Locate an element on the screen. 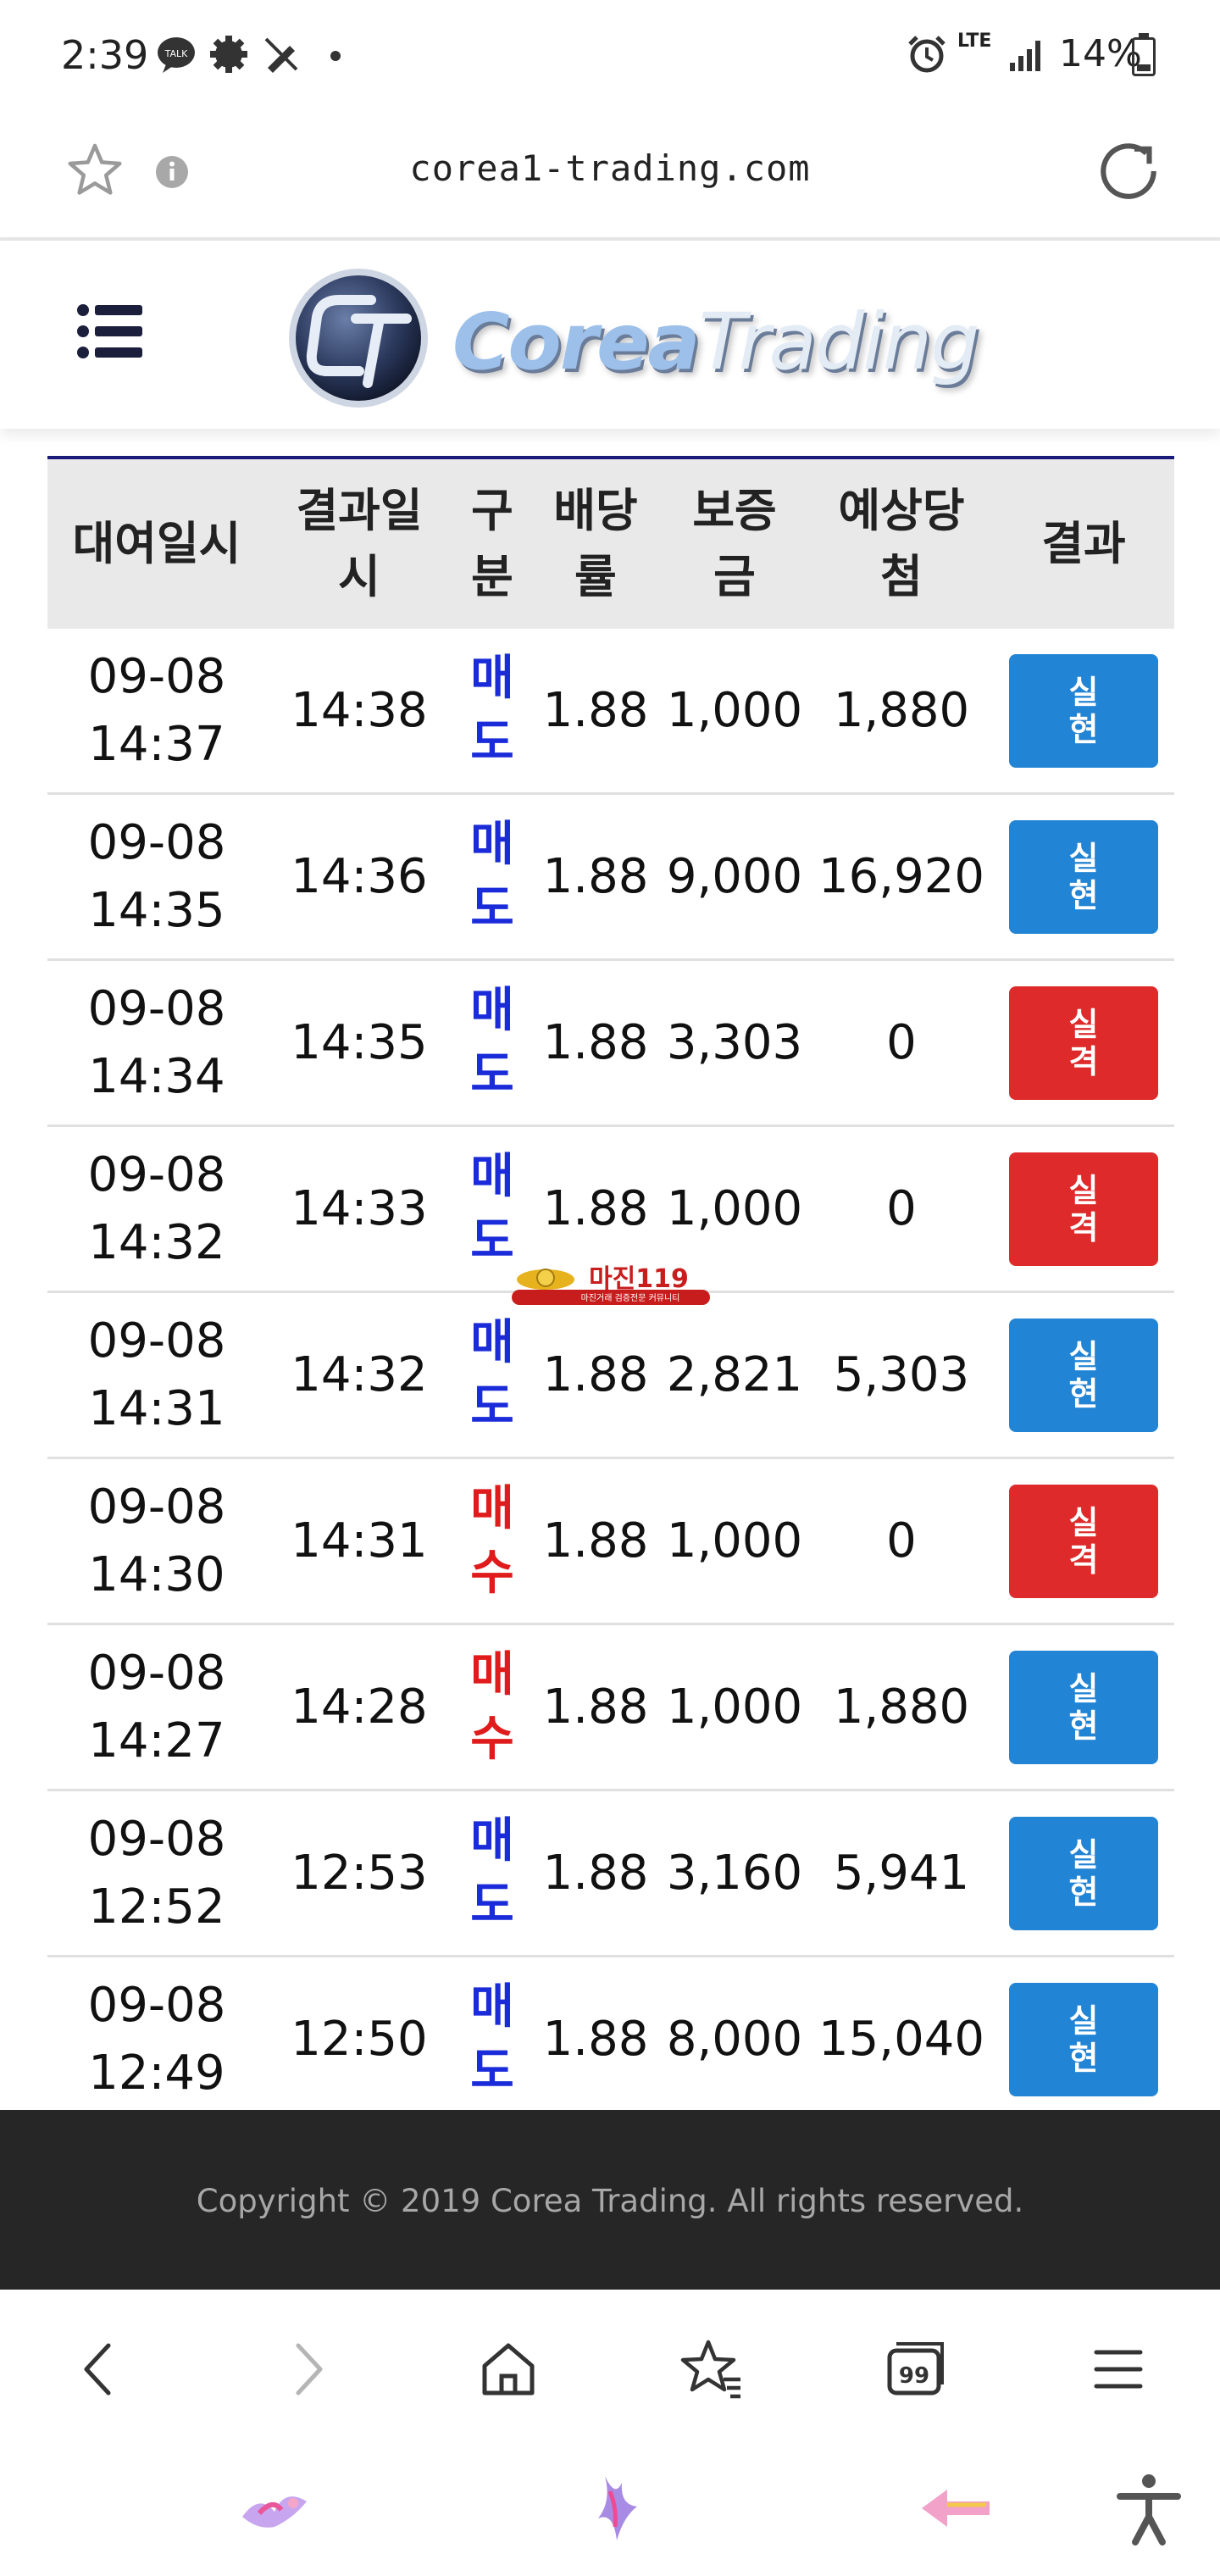 This screenshot has width=1220, height=2576. watermark-subtitle: 마진거래 검증전문 커뮤니티 is located at coordinates (630, 1298).